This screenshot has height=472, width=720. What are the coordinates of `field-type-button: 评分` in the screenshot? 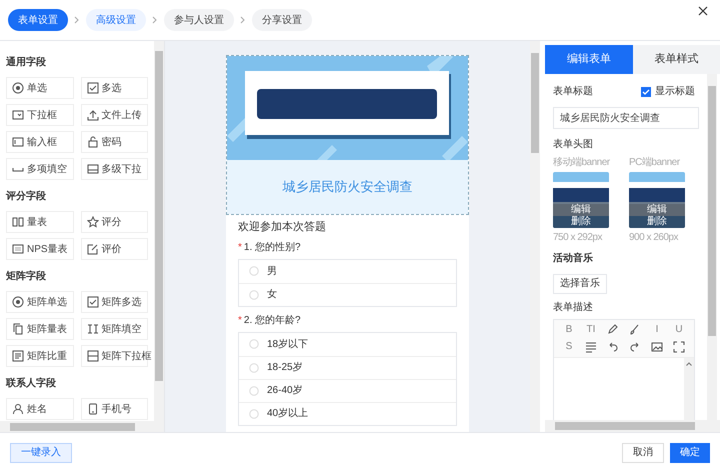 It's located at (114, 222).